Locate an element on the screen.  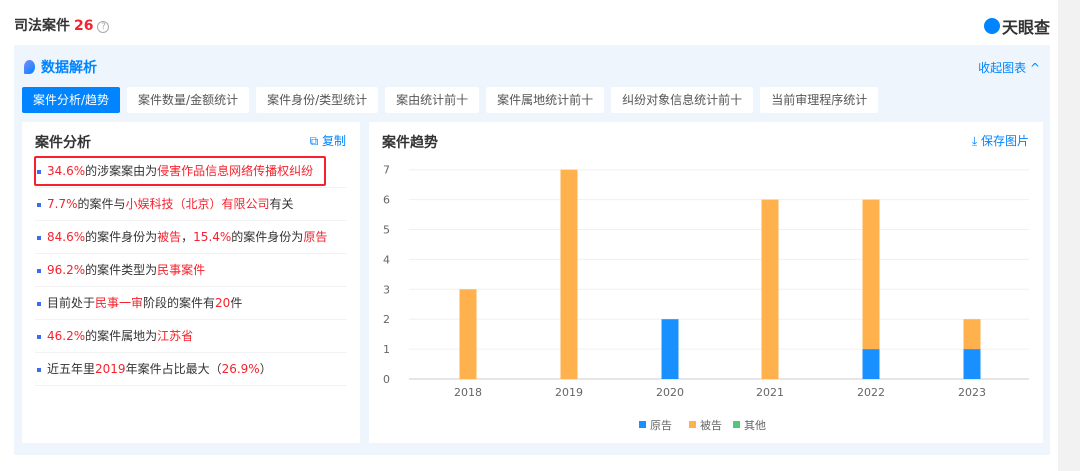
legend-label: 被告 is located at coordinates (711, 425).